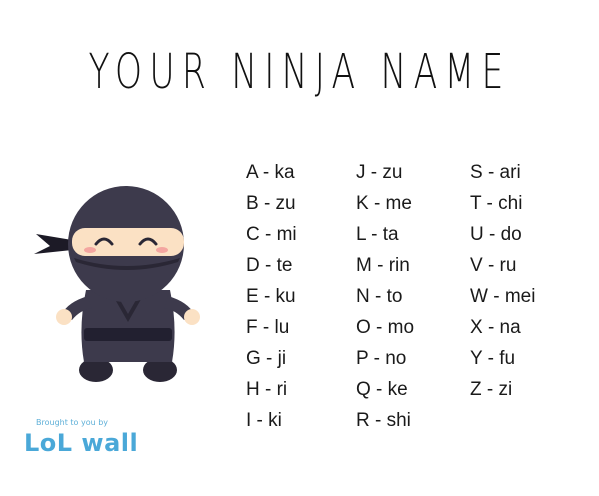 This screenshot has width=599, height=496. I want to click on letter-entry-w: W - mei, so click(503, 296).